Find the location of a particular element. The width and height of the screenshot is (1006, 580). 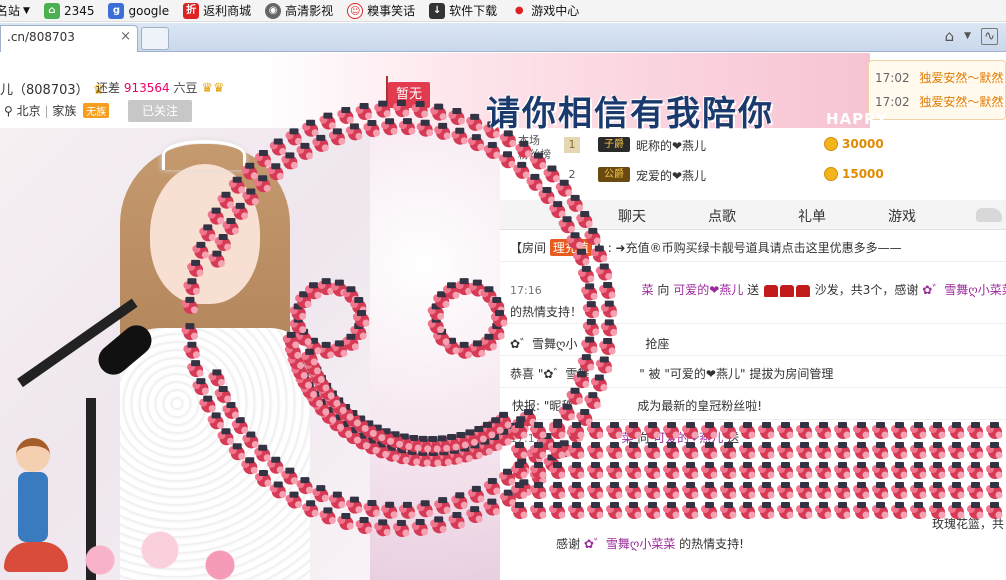

promo-receiver: "可爱的❤燕儿" is located at coordinates (704, 374).